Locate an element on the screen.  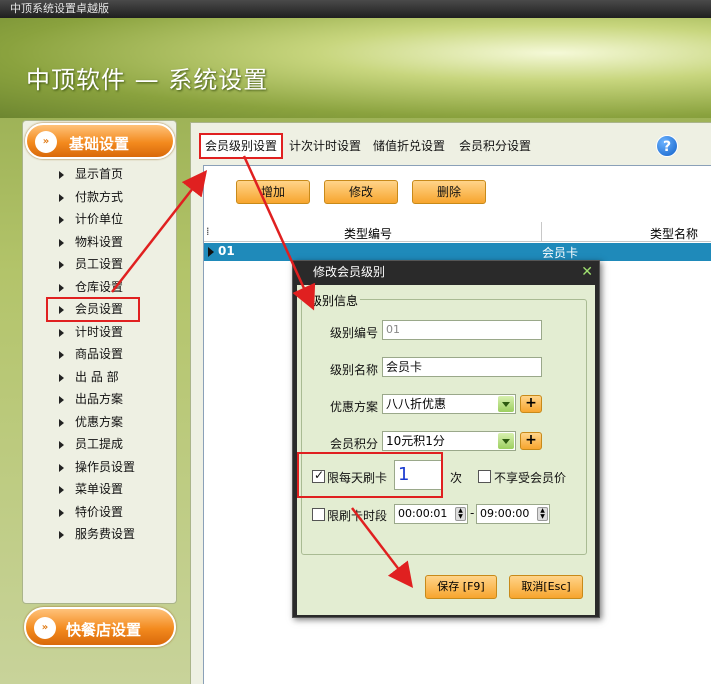
sidebar-item-warehouse: 仓库设置 is located at coordinates (113, 287).